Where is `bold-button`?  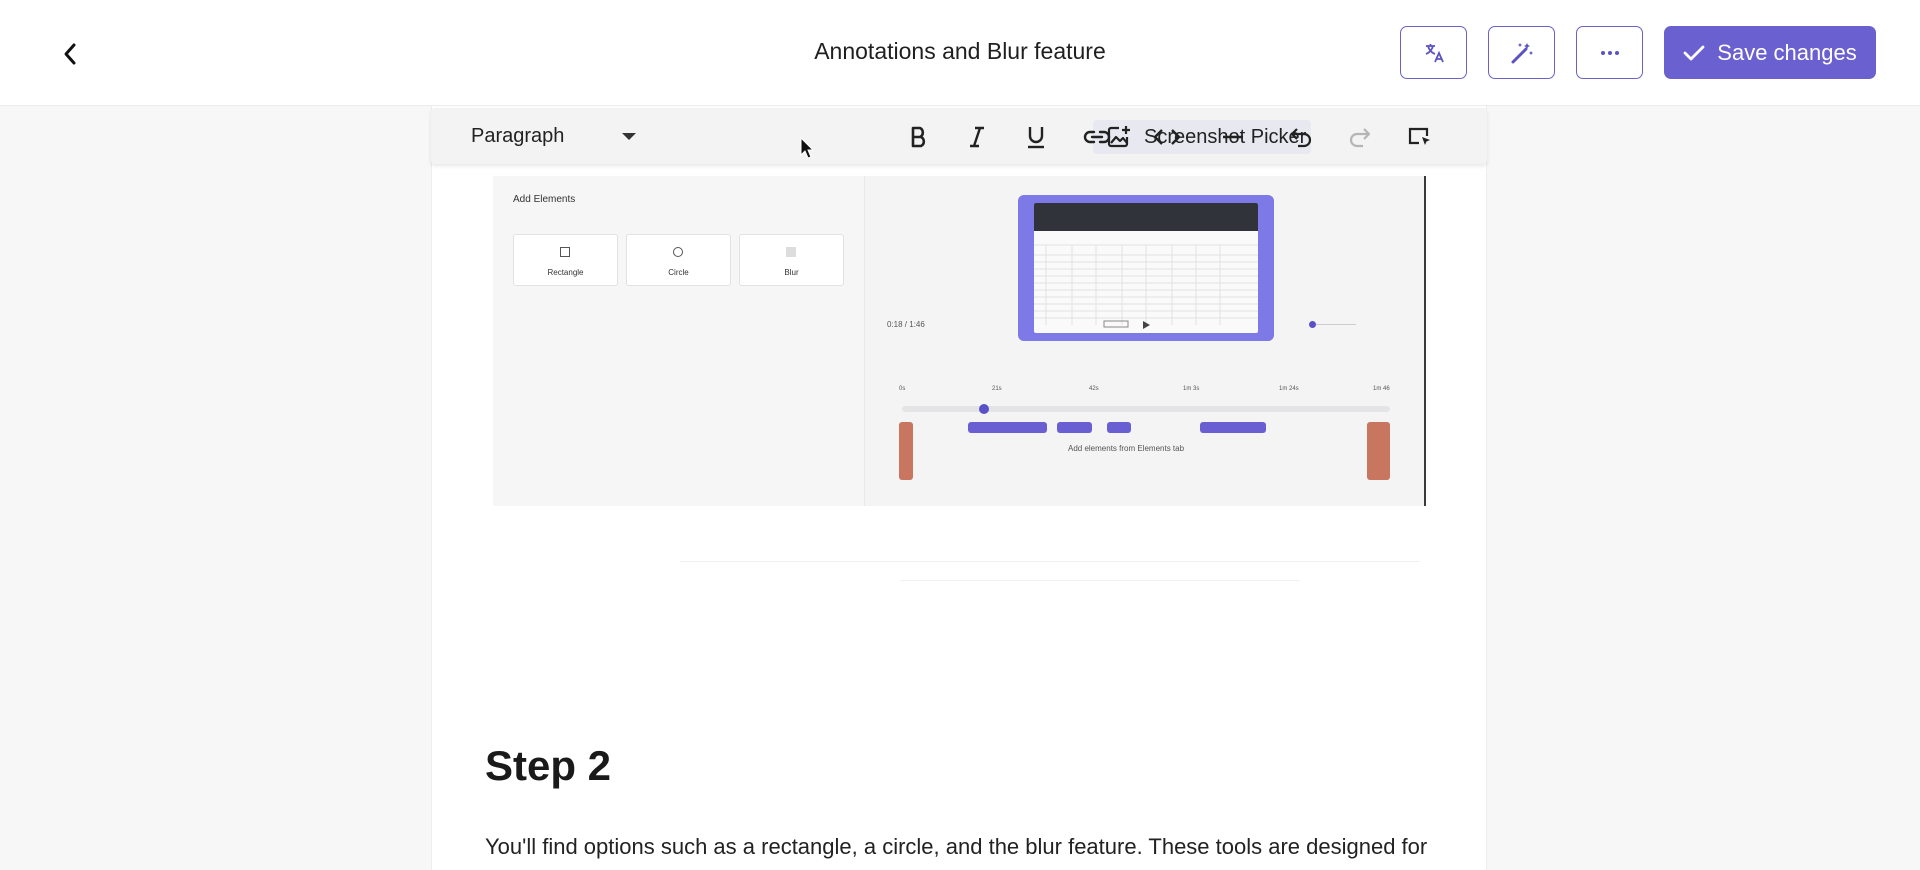 bold-button is located at coordinates (919, 137).